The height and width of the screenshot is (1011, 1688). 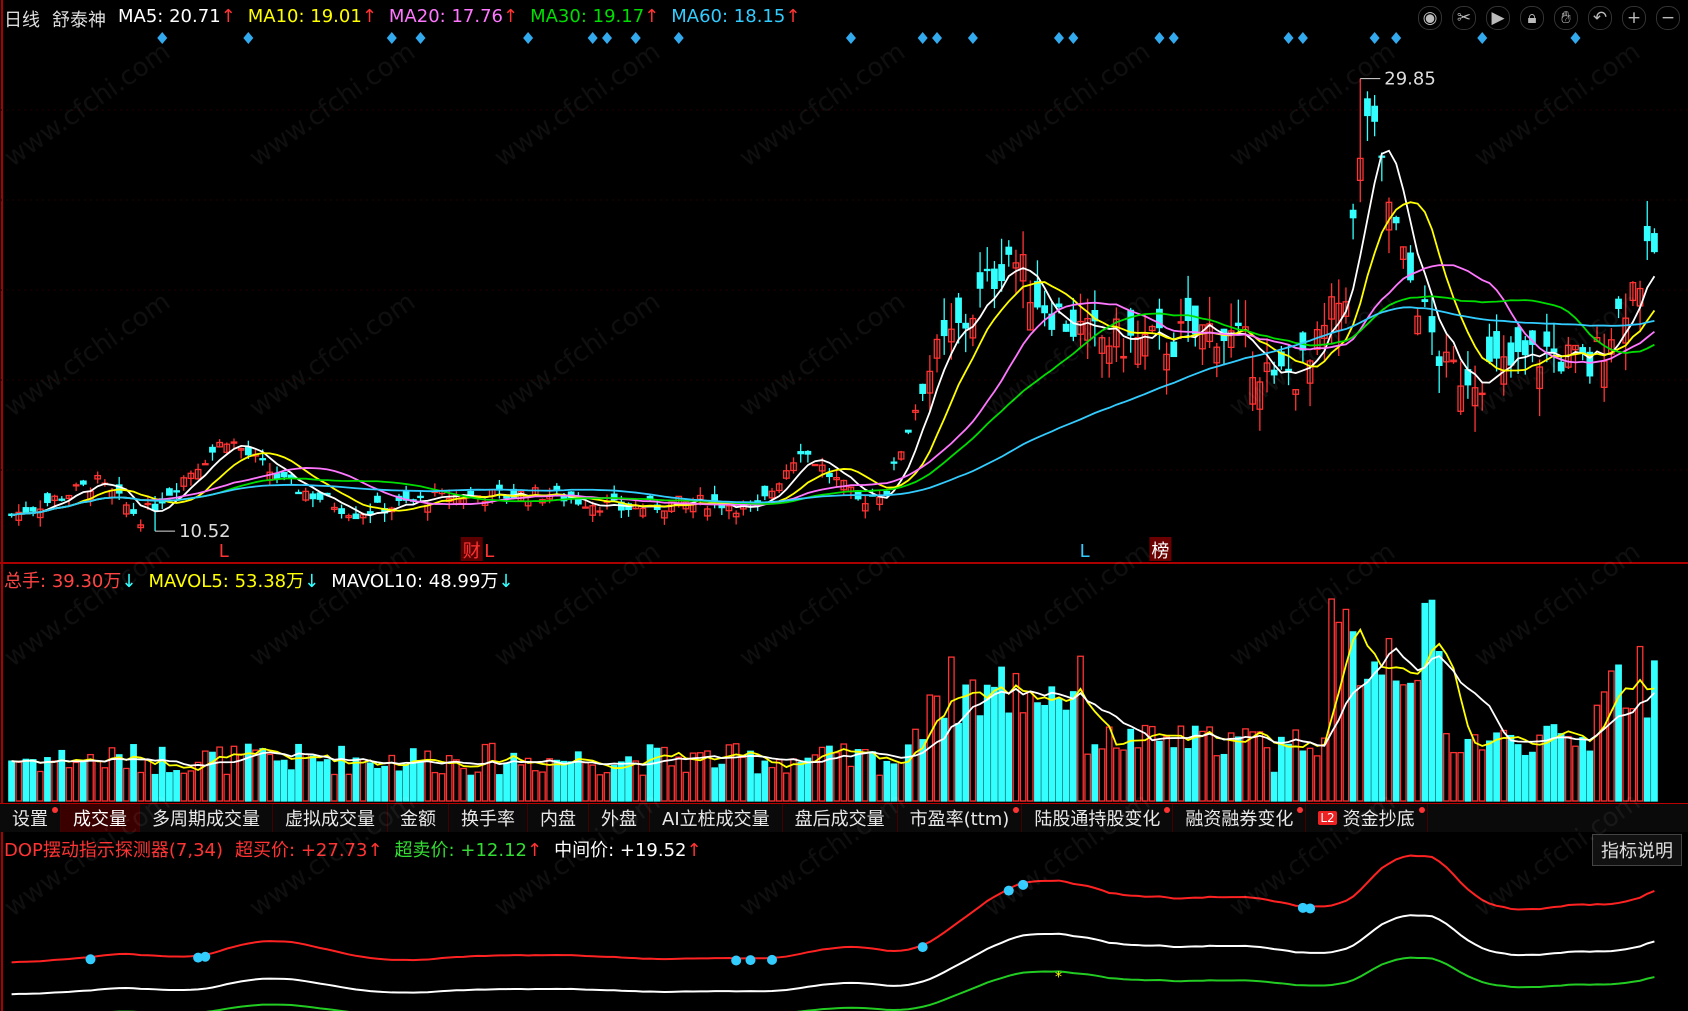 I want to click on tab-4: 金额, so click(x=418, y=818).